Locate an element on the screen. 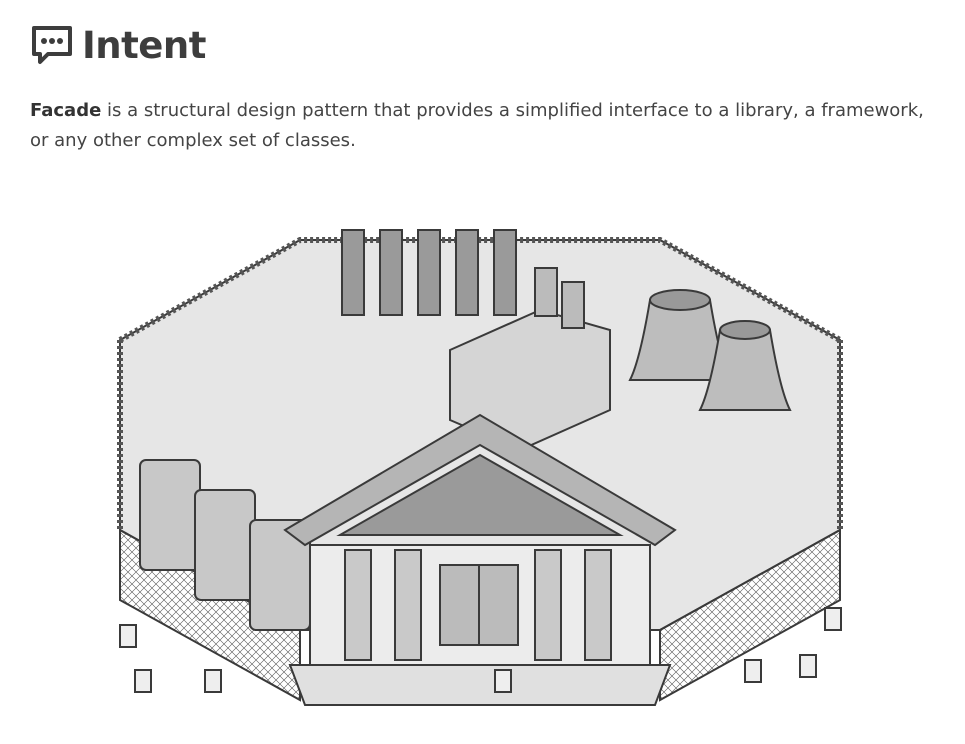 The width and height of the screenshot is (965, 744). pattern-name: Facade is located at coordinates (66, 110).